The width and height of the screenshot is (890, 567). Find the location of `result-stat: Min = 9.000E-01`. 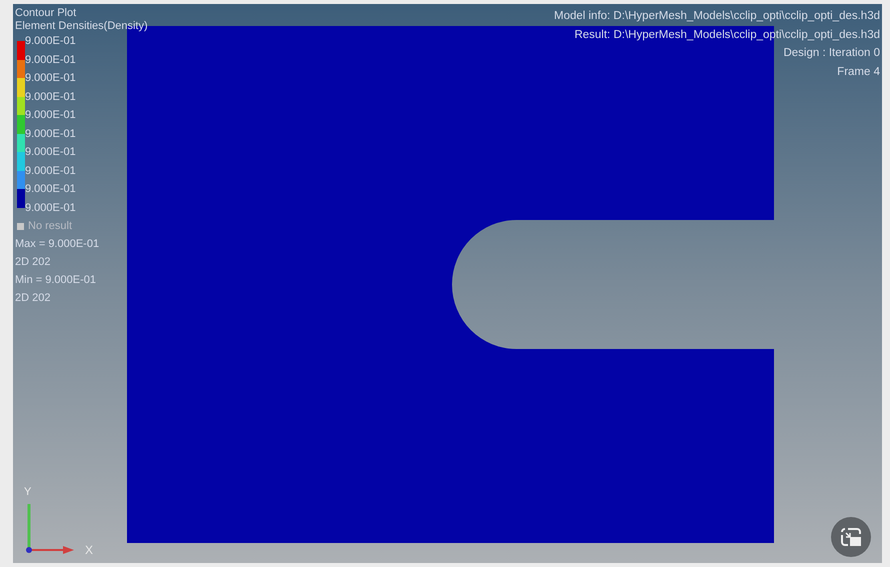

result-stat: Min = 9.000E-01 is located at coordinates (55, 280).